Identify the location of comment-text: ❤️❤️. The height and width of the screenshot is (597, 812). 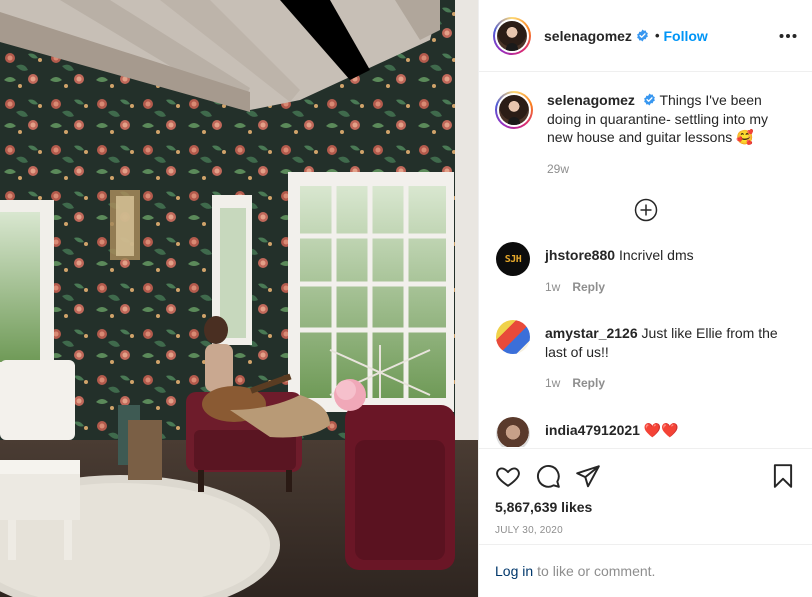
(661, 429).